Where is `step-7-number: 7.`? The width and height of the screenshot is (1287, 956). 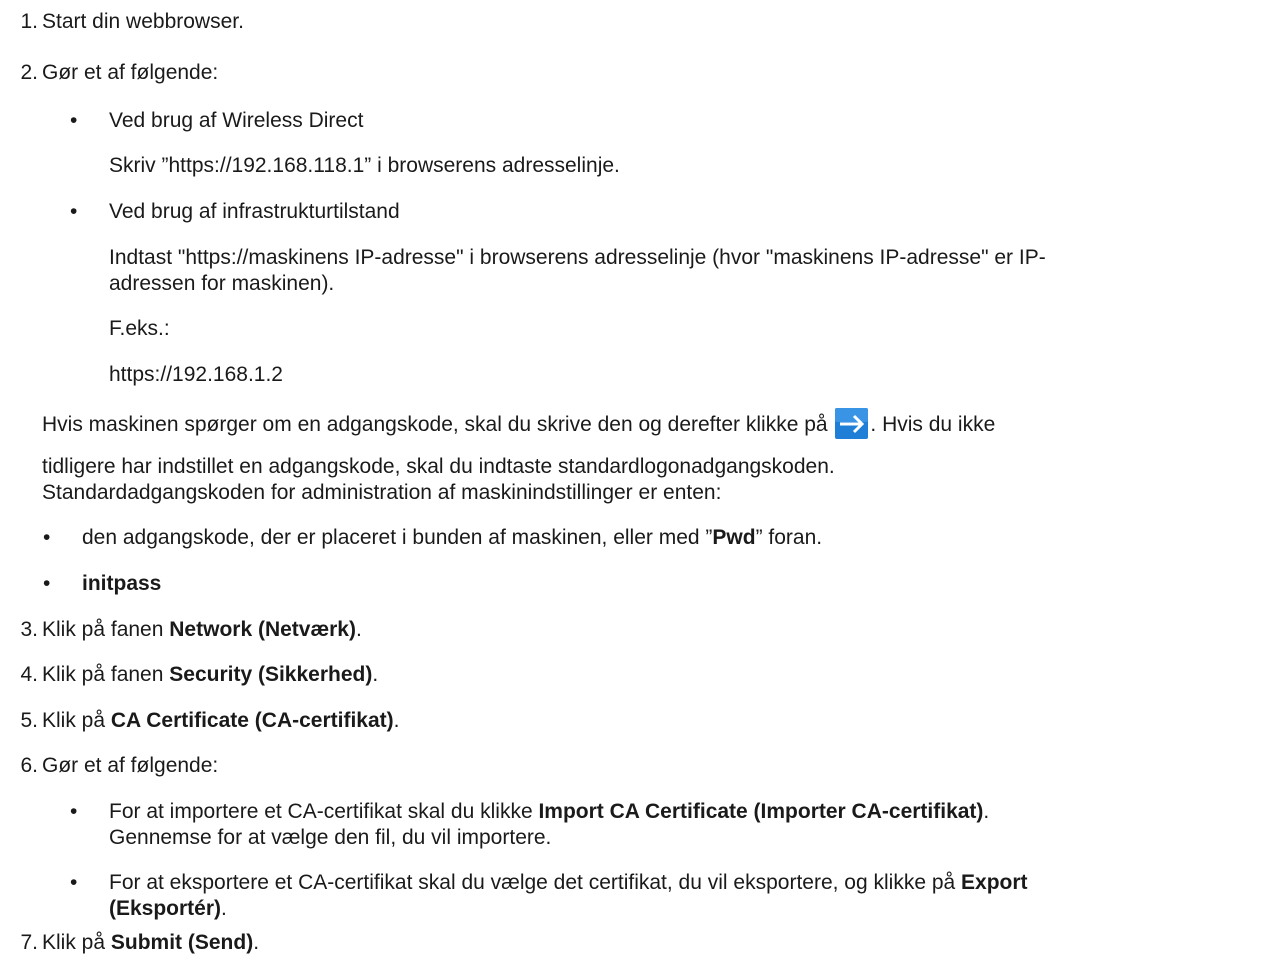
step-7-number: 7. is located at coordinates (29, 942).